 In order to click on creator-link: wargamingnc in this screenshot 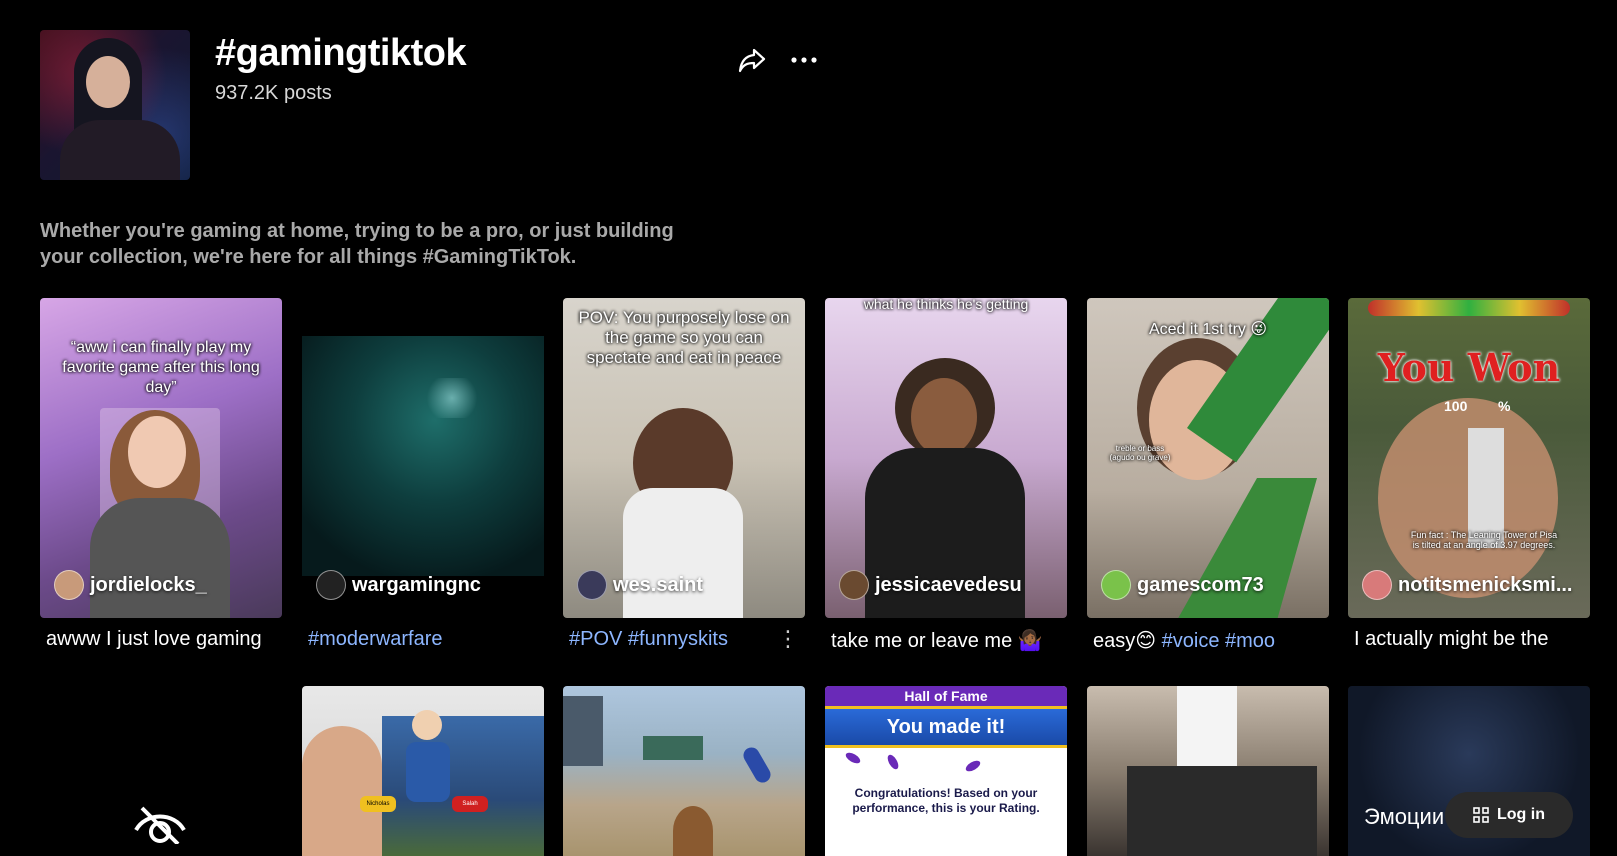, I will do `click(398, 585)`.